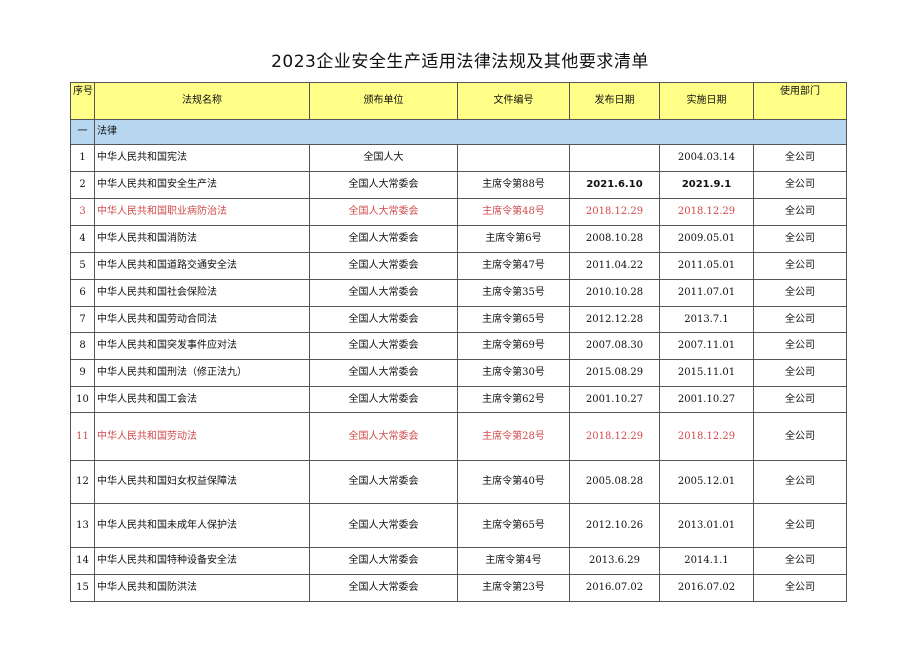 This screenshot has width=920, height=651. What do you see at coordinates (82, 561) in the screenshot?
I see `cell-seq: 14` at bounding box center [82, 561].